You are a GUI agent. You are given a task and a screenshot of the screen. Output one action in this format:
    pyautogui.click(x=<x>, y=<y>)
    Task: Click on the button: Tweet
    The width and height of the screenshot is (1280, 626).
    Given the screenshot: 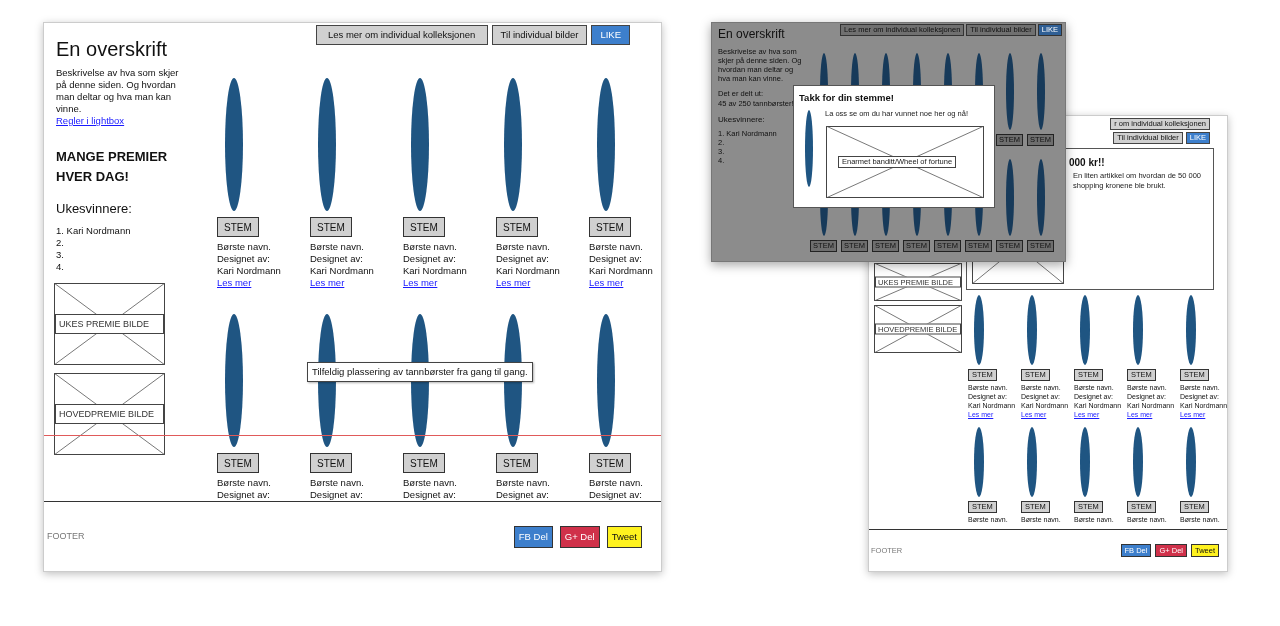 What is the action you would take?
    pyautogui.click(x=624, y=536)
    